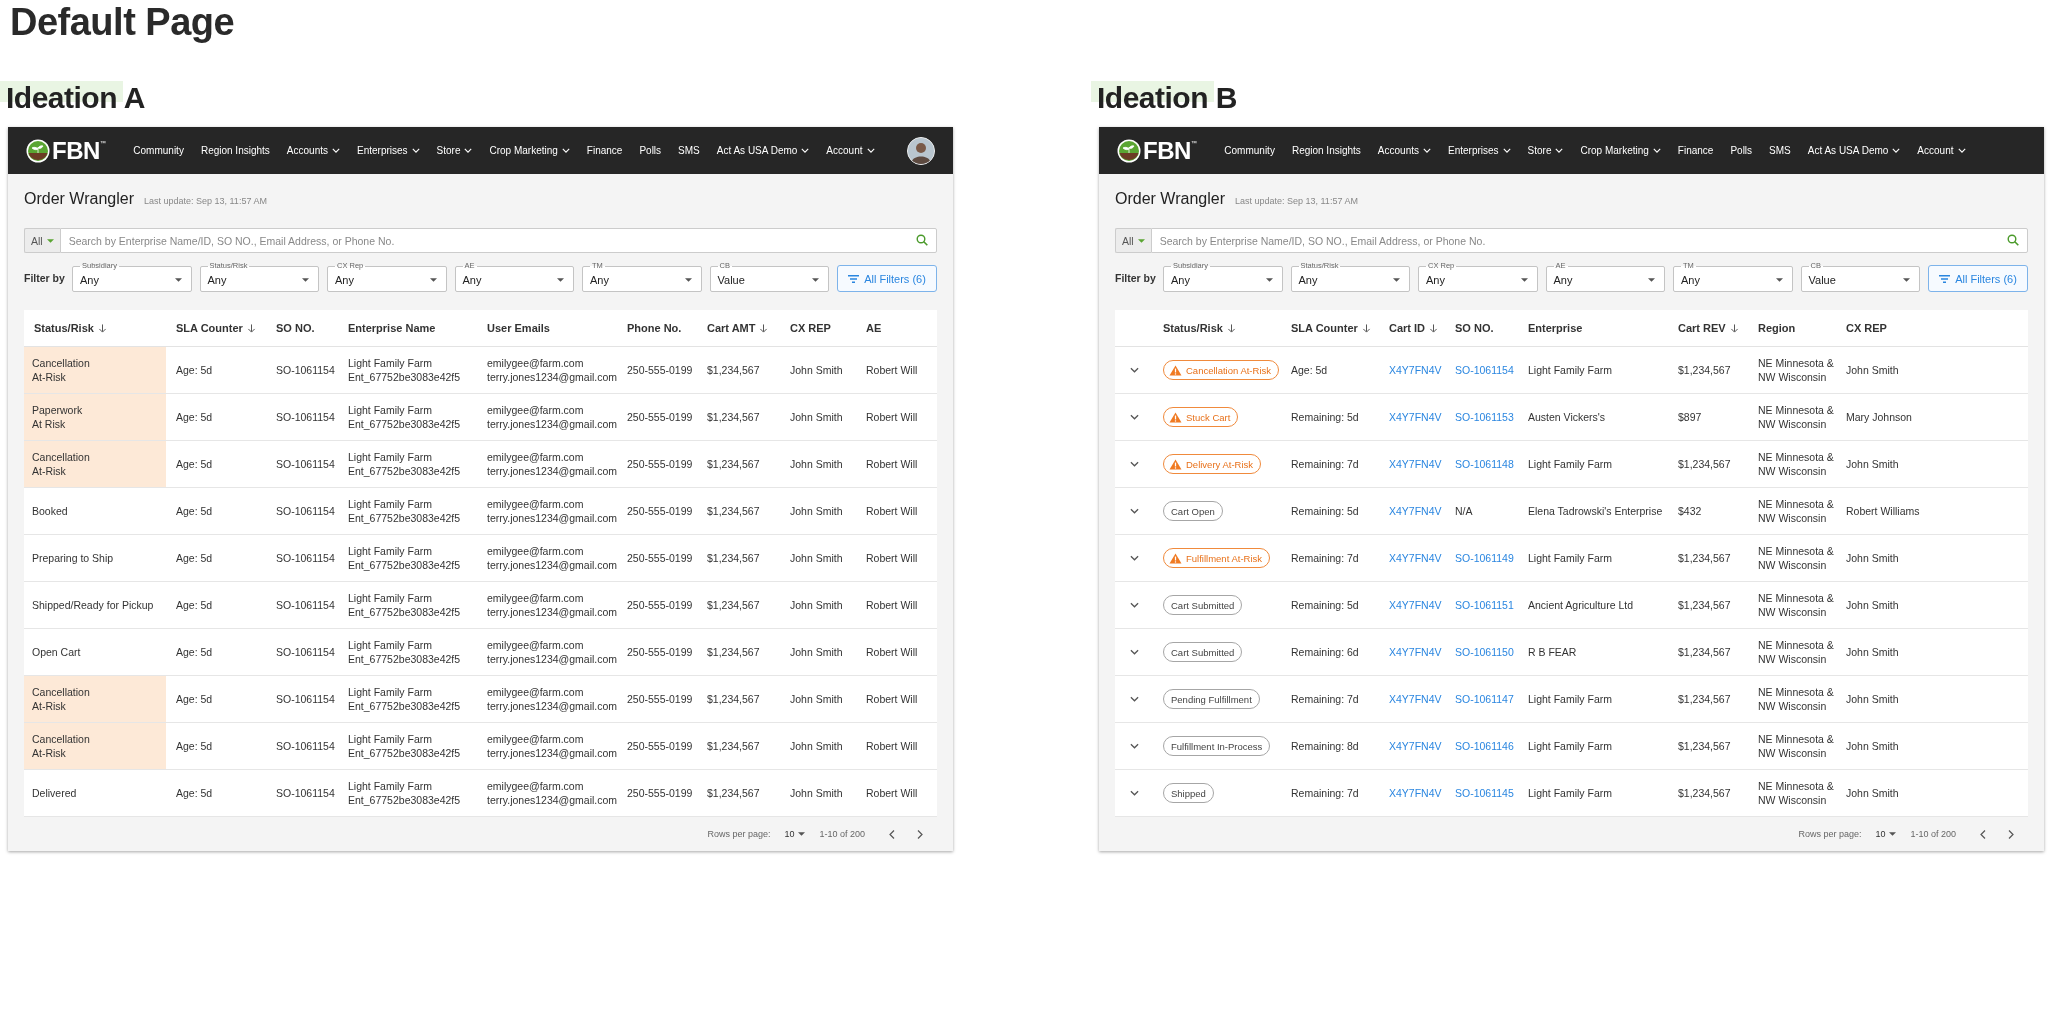  Describe the element at coordinates (1486, 558) in the screenshot. I see `so-number-link: SO-1061149` at that location.